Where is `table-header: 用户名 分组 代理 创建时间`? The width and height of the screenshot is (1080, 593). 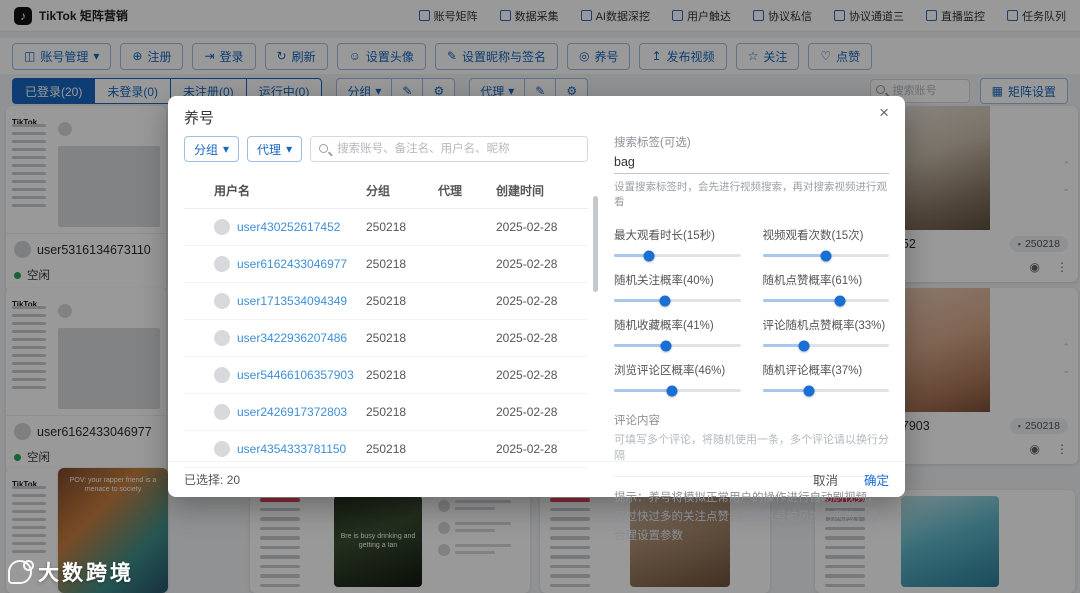 table-header: 用户名 分组 代理 创建时间 is located at coordinates (386, 193).